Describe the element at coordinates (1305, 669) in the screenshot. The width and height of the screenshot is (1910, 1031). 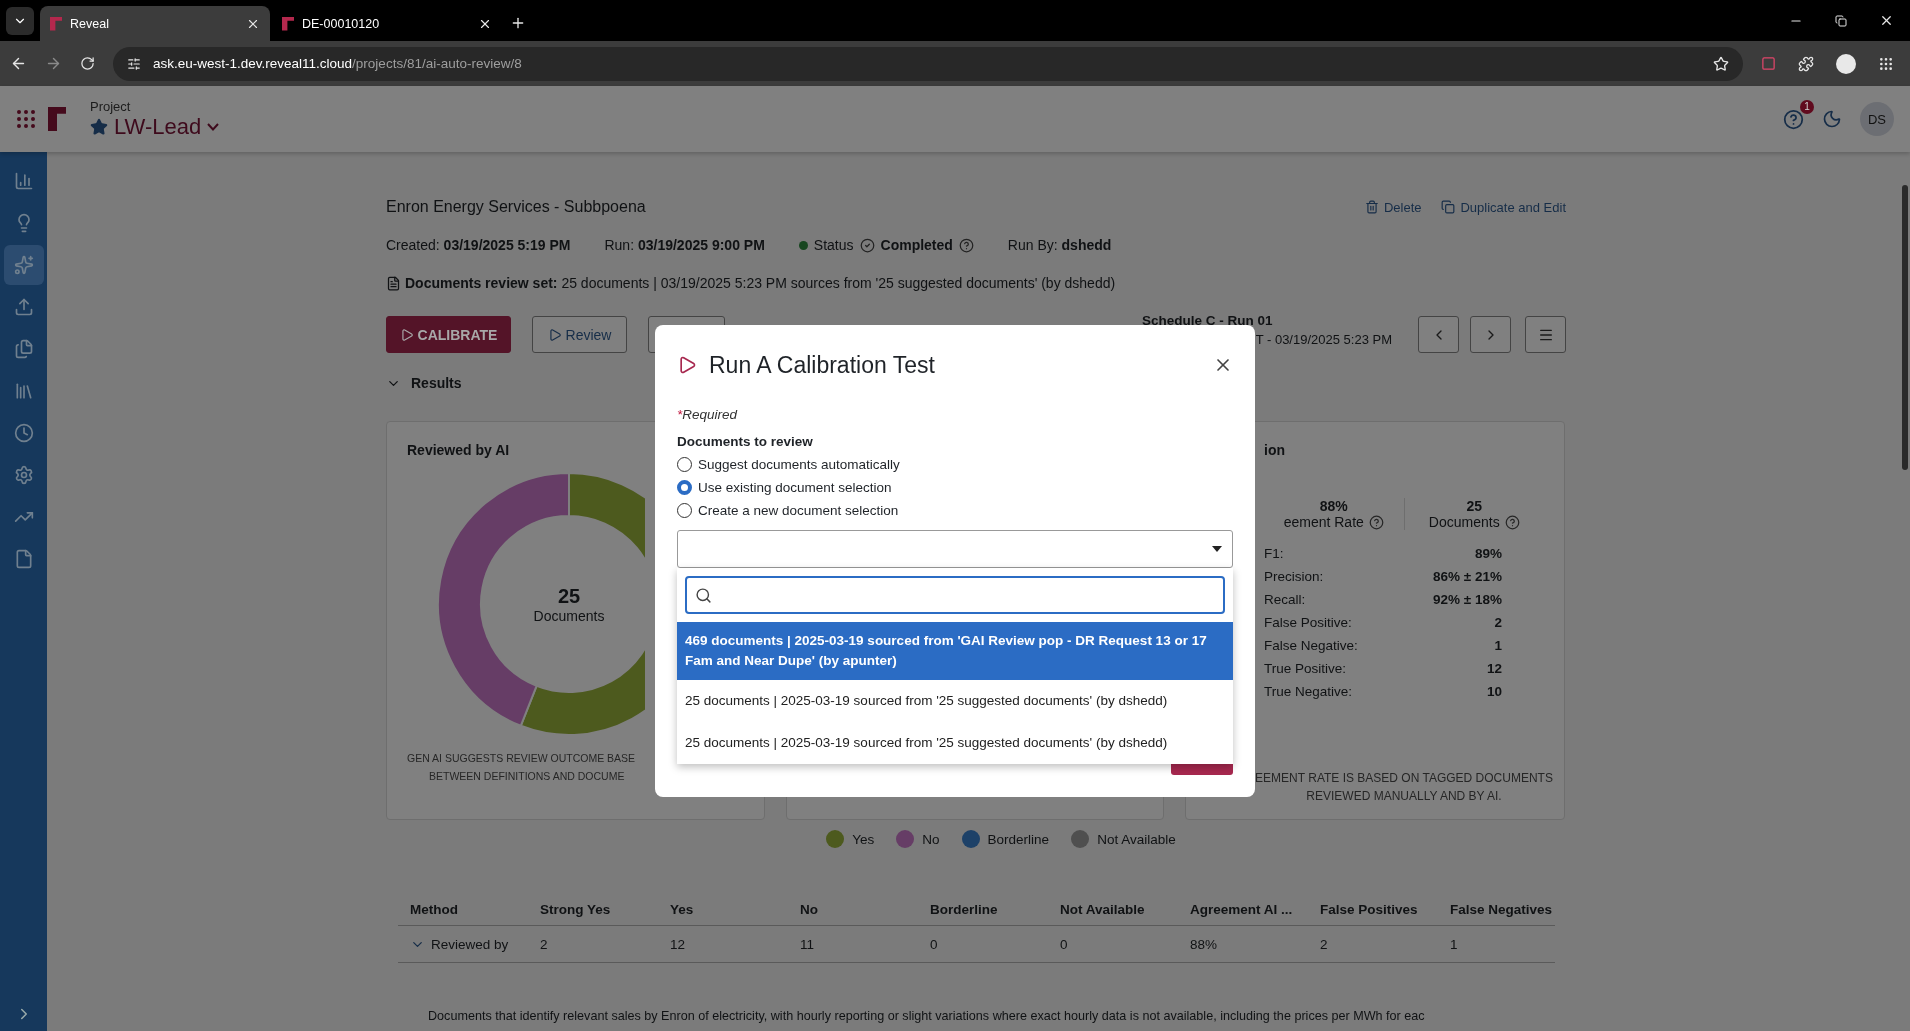
I see `metric-label: True Positive:` at that location.